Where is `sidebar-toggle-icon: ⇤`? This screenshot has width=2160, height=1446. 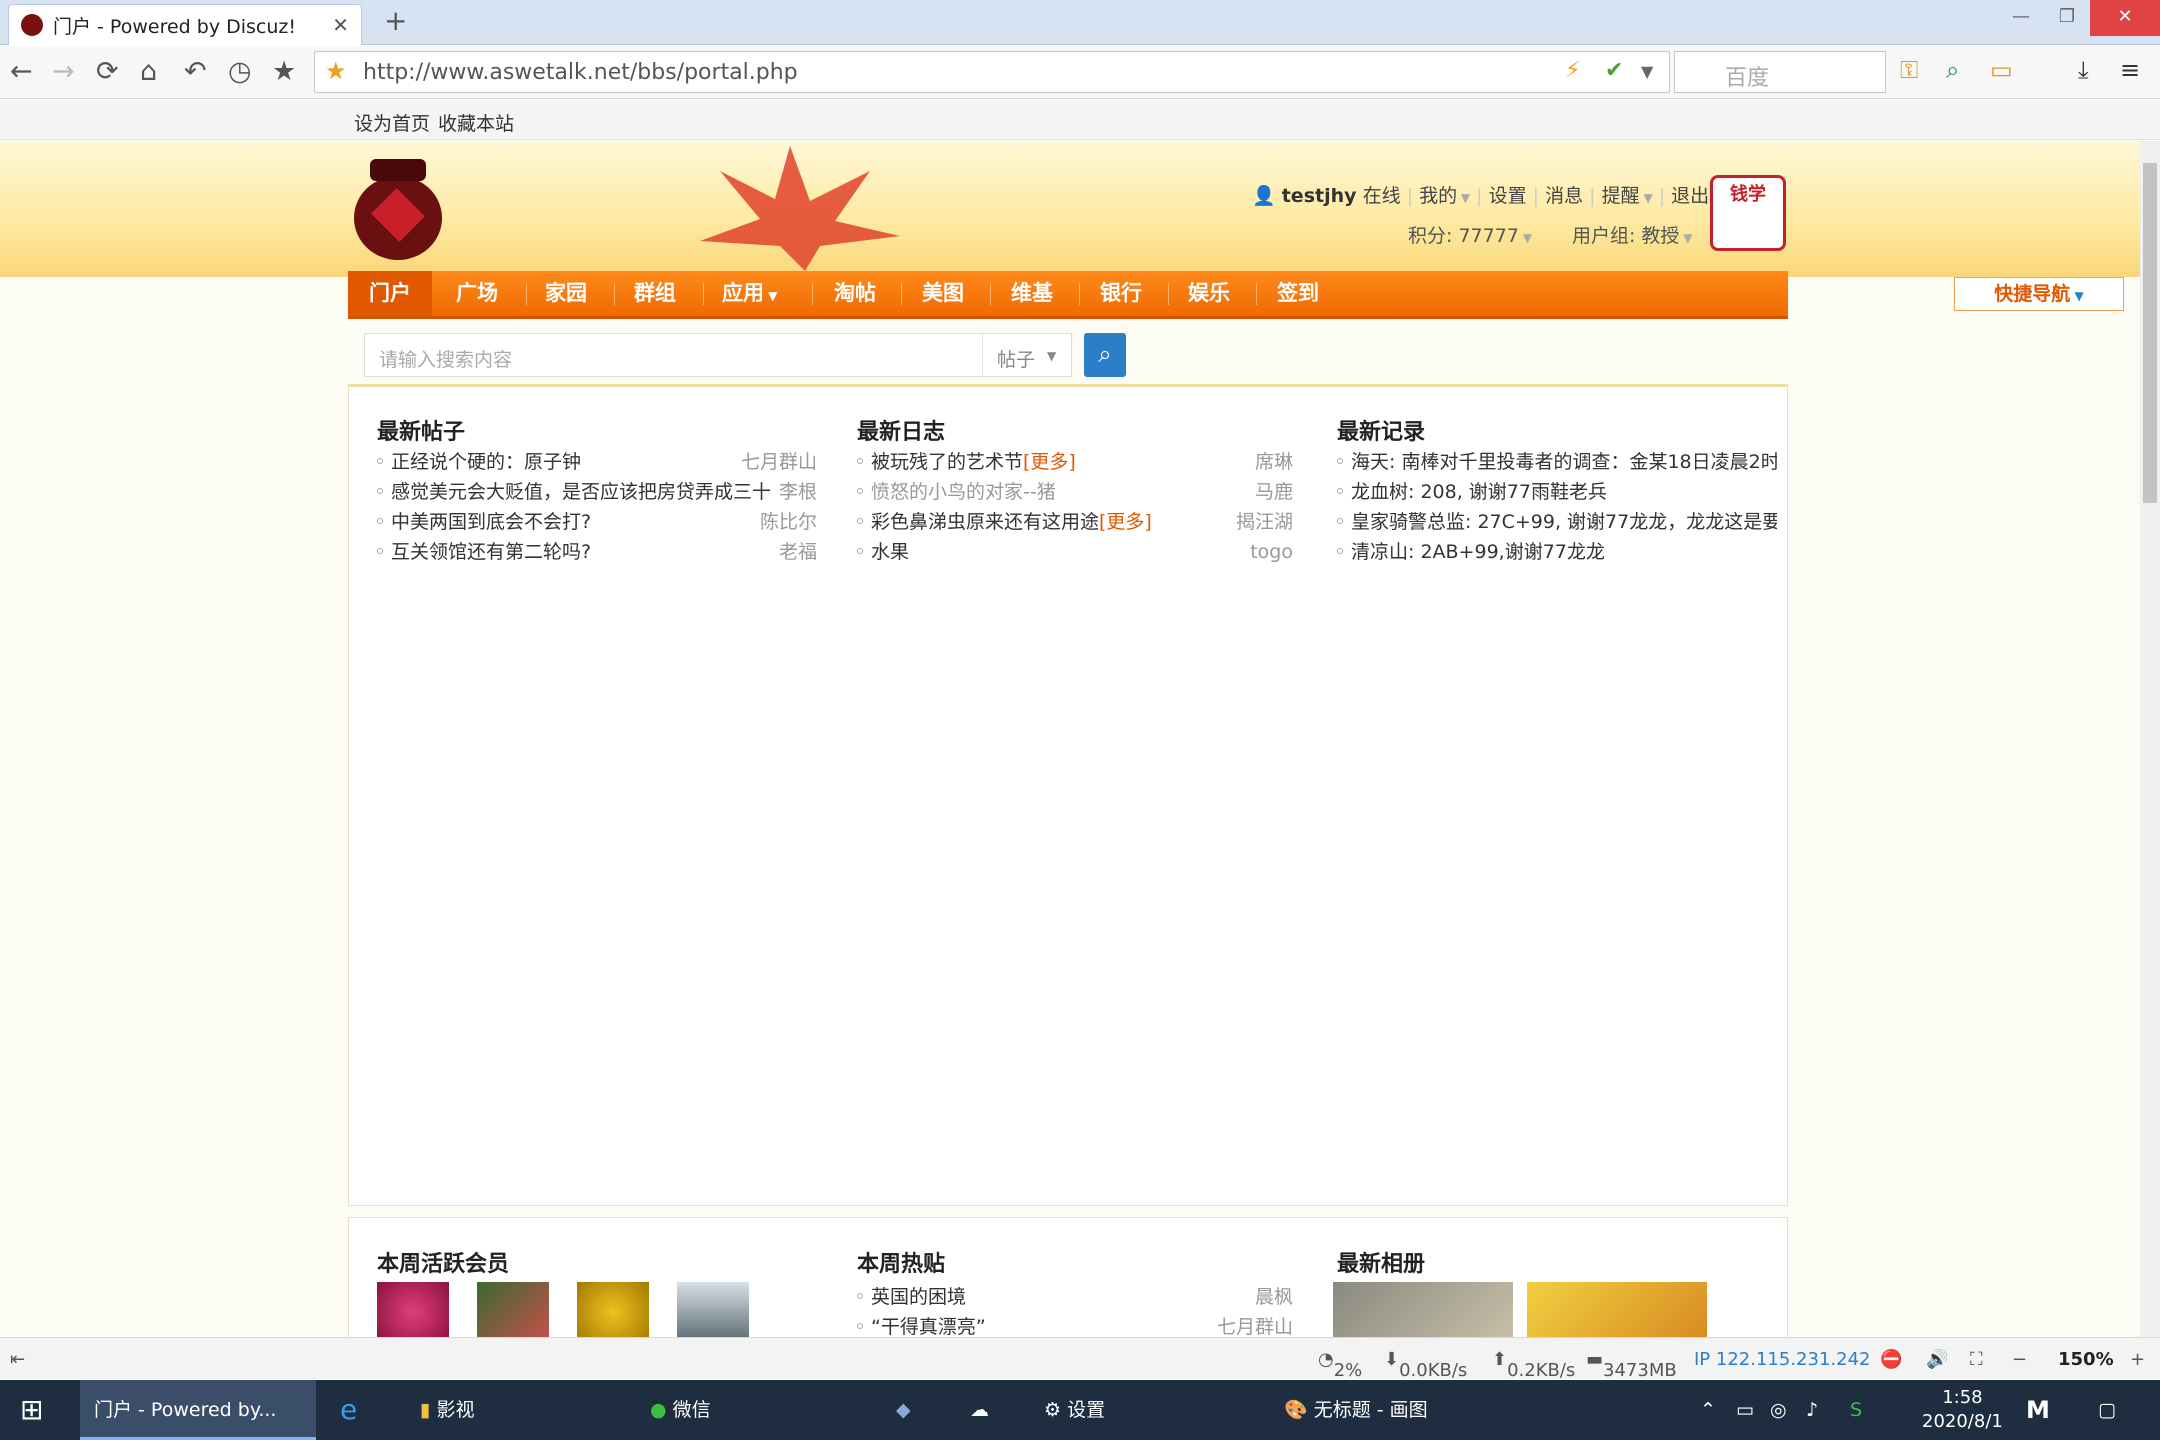 sidebar-toggle-icon: ⇤ is located at coordinates (17, 1359).